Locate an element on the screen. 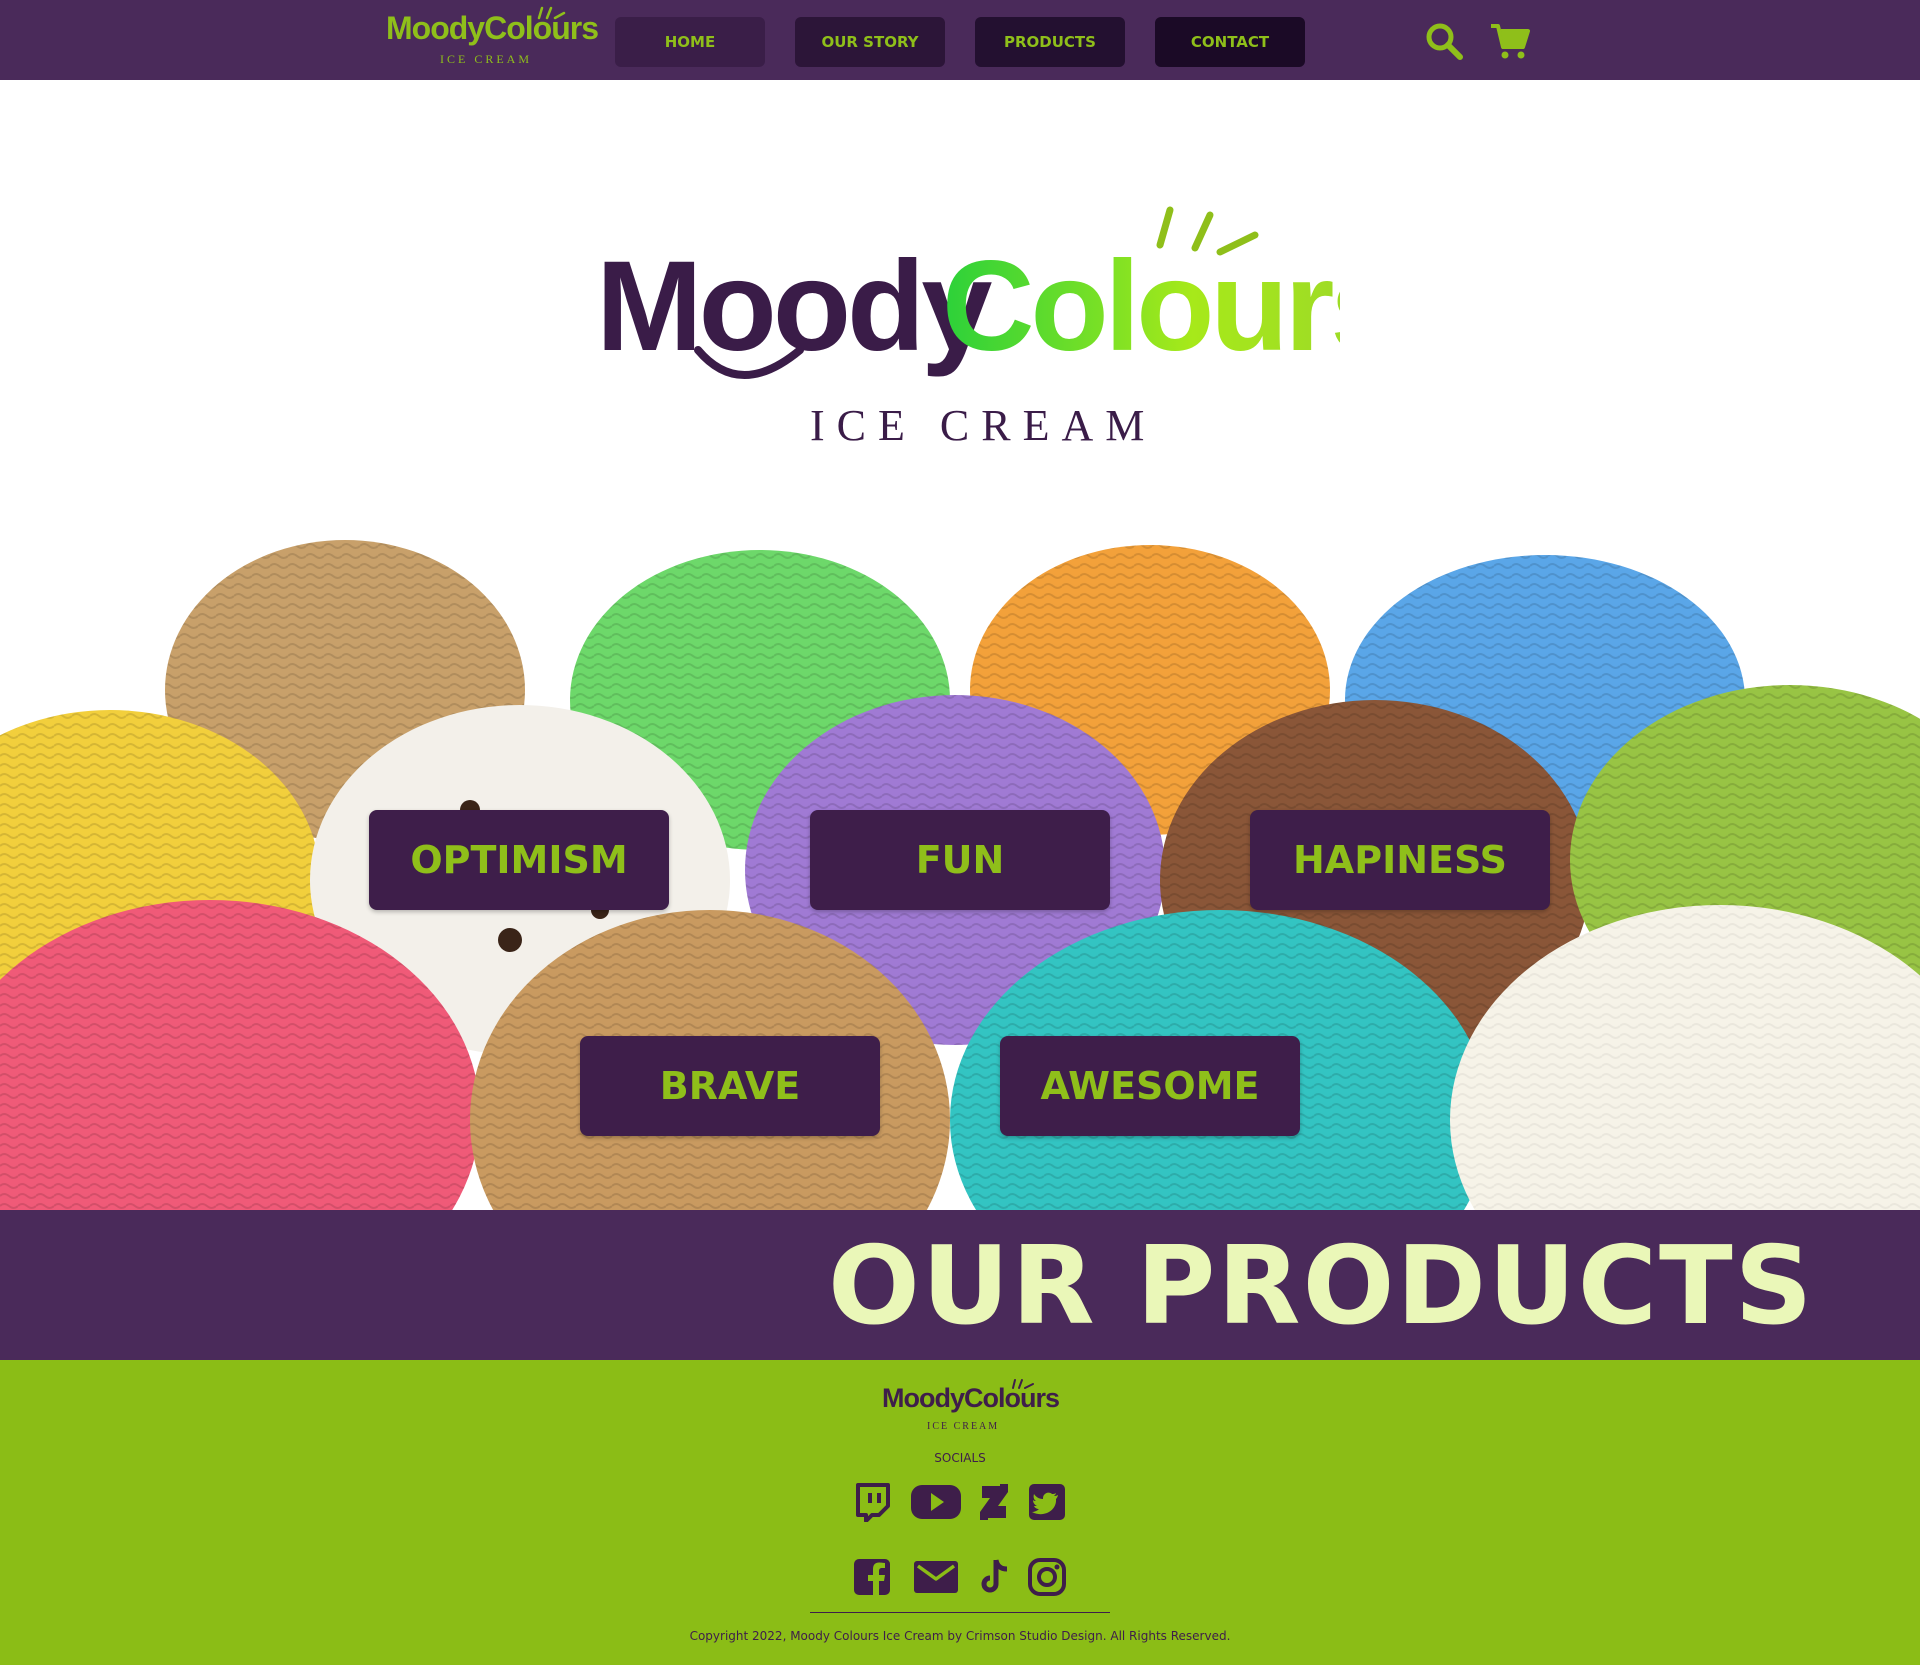 The image size is (1920, 1665). nav-home-button: HOME is located at coordinates (690, 42).